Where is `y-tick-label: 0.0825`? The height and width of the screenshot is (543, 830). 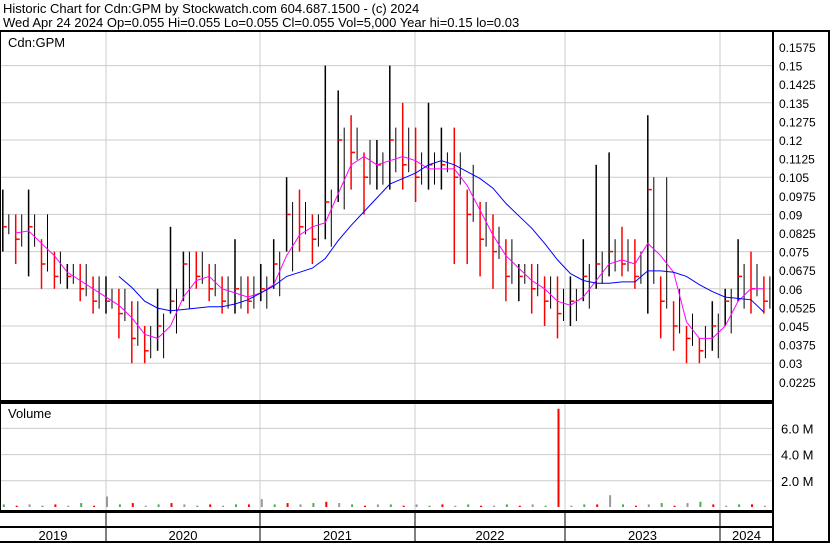 y-tick-label: 0.0825 is located at coordinates (797, 234).